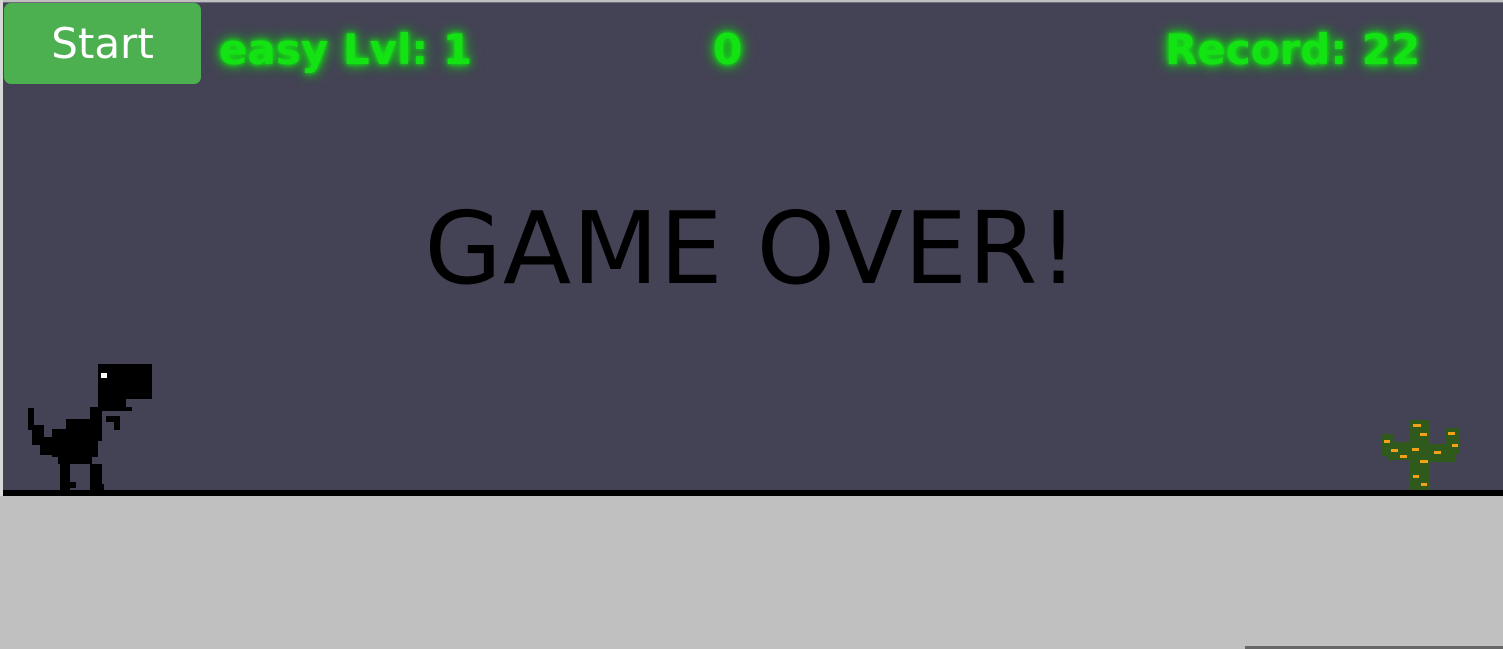 Image resolution: width=1503 pixels, height=649 pixels. Describe the element at coordinates (102, 43) in the screenshot. I see `start-button: Start` at that location.